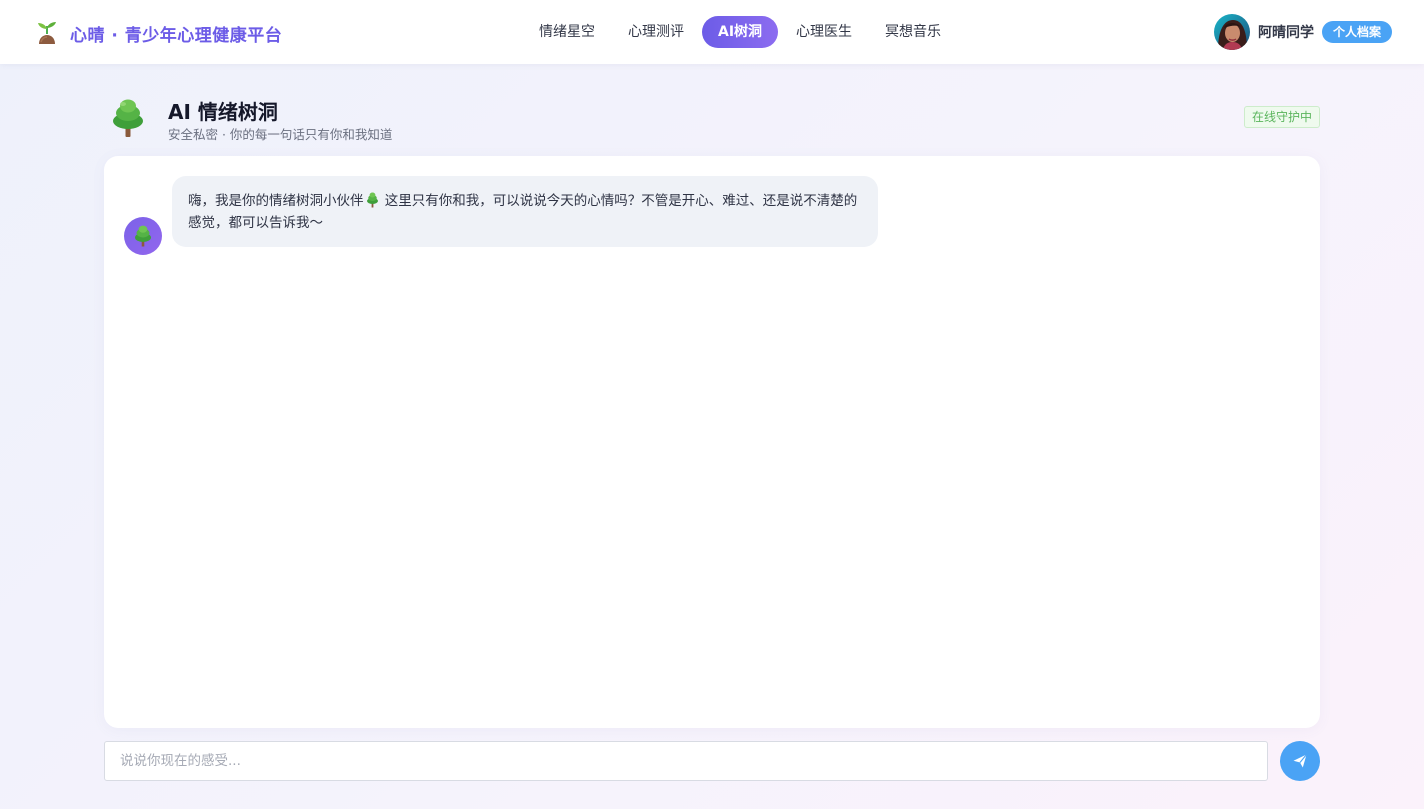 The width and height of the screenshot is (1424, 809). Describe the element at coordinates (176, 35) in the screenshot. I see `brand-title: 心晴 · 青少年心理健康平台` at that location.